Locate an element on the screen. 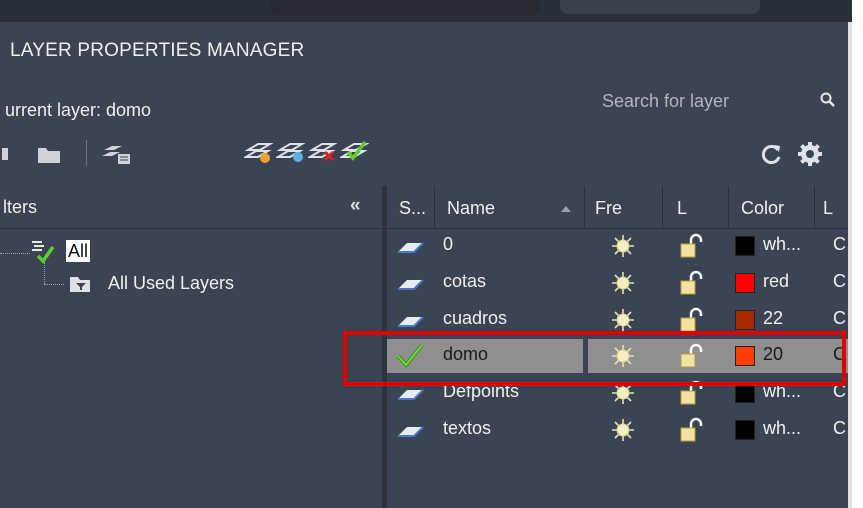  column-freeze: Fre is located at coordinates (623, 207).